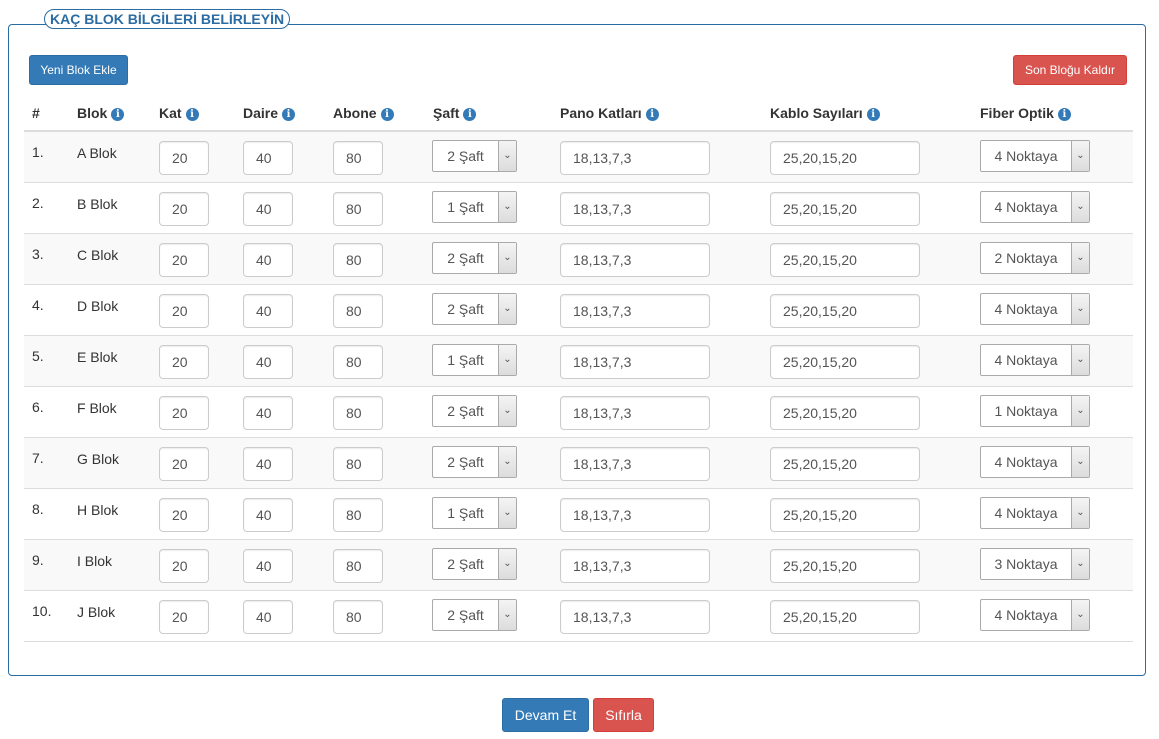 The height and width of the screenshot is (739, 1159). I want to click on add-block-button: Yeni Blok Ekle, so click(78, 70).